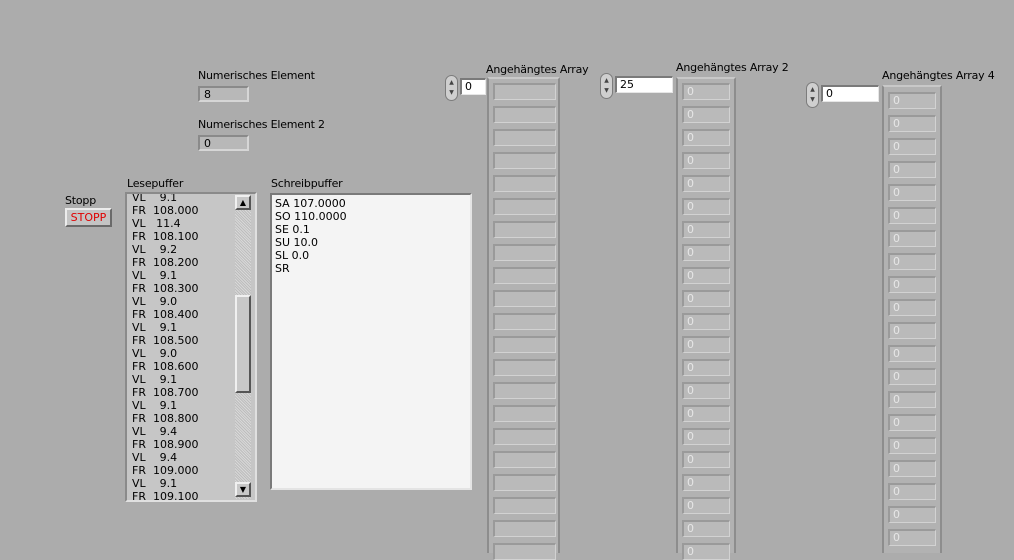 The width and height of the screenshot is (1014, 560). What do you see at coordinates (307, 183) in the screenshot?
I see `write-buffer-label: Schreibpuffer` at bounding box center [307, 183].